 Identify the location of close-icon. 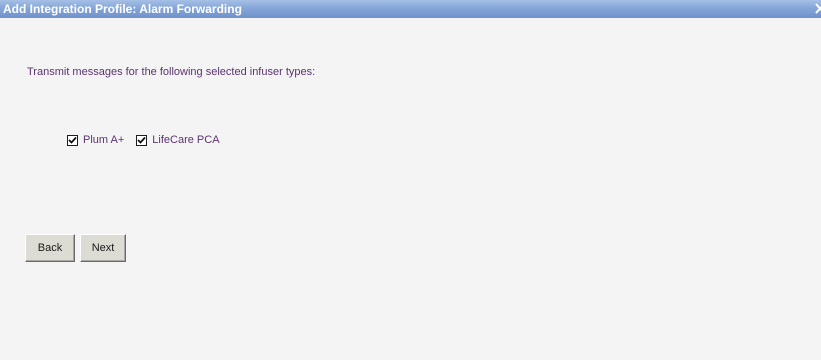
(818, 9).